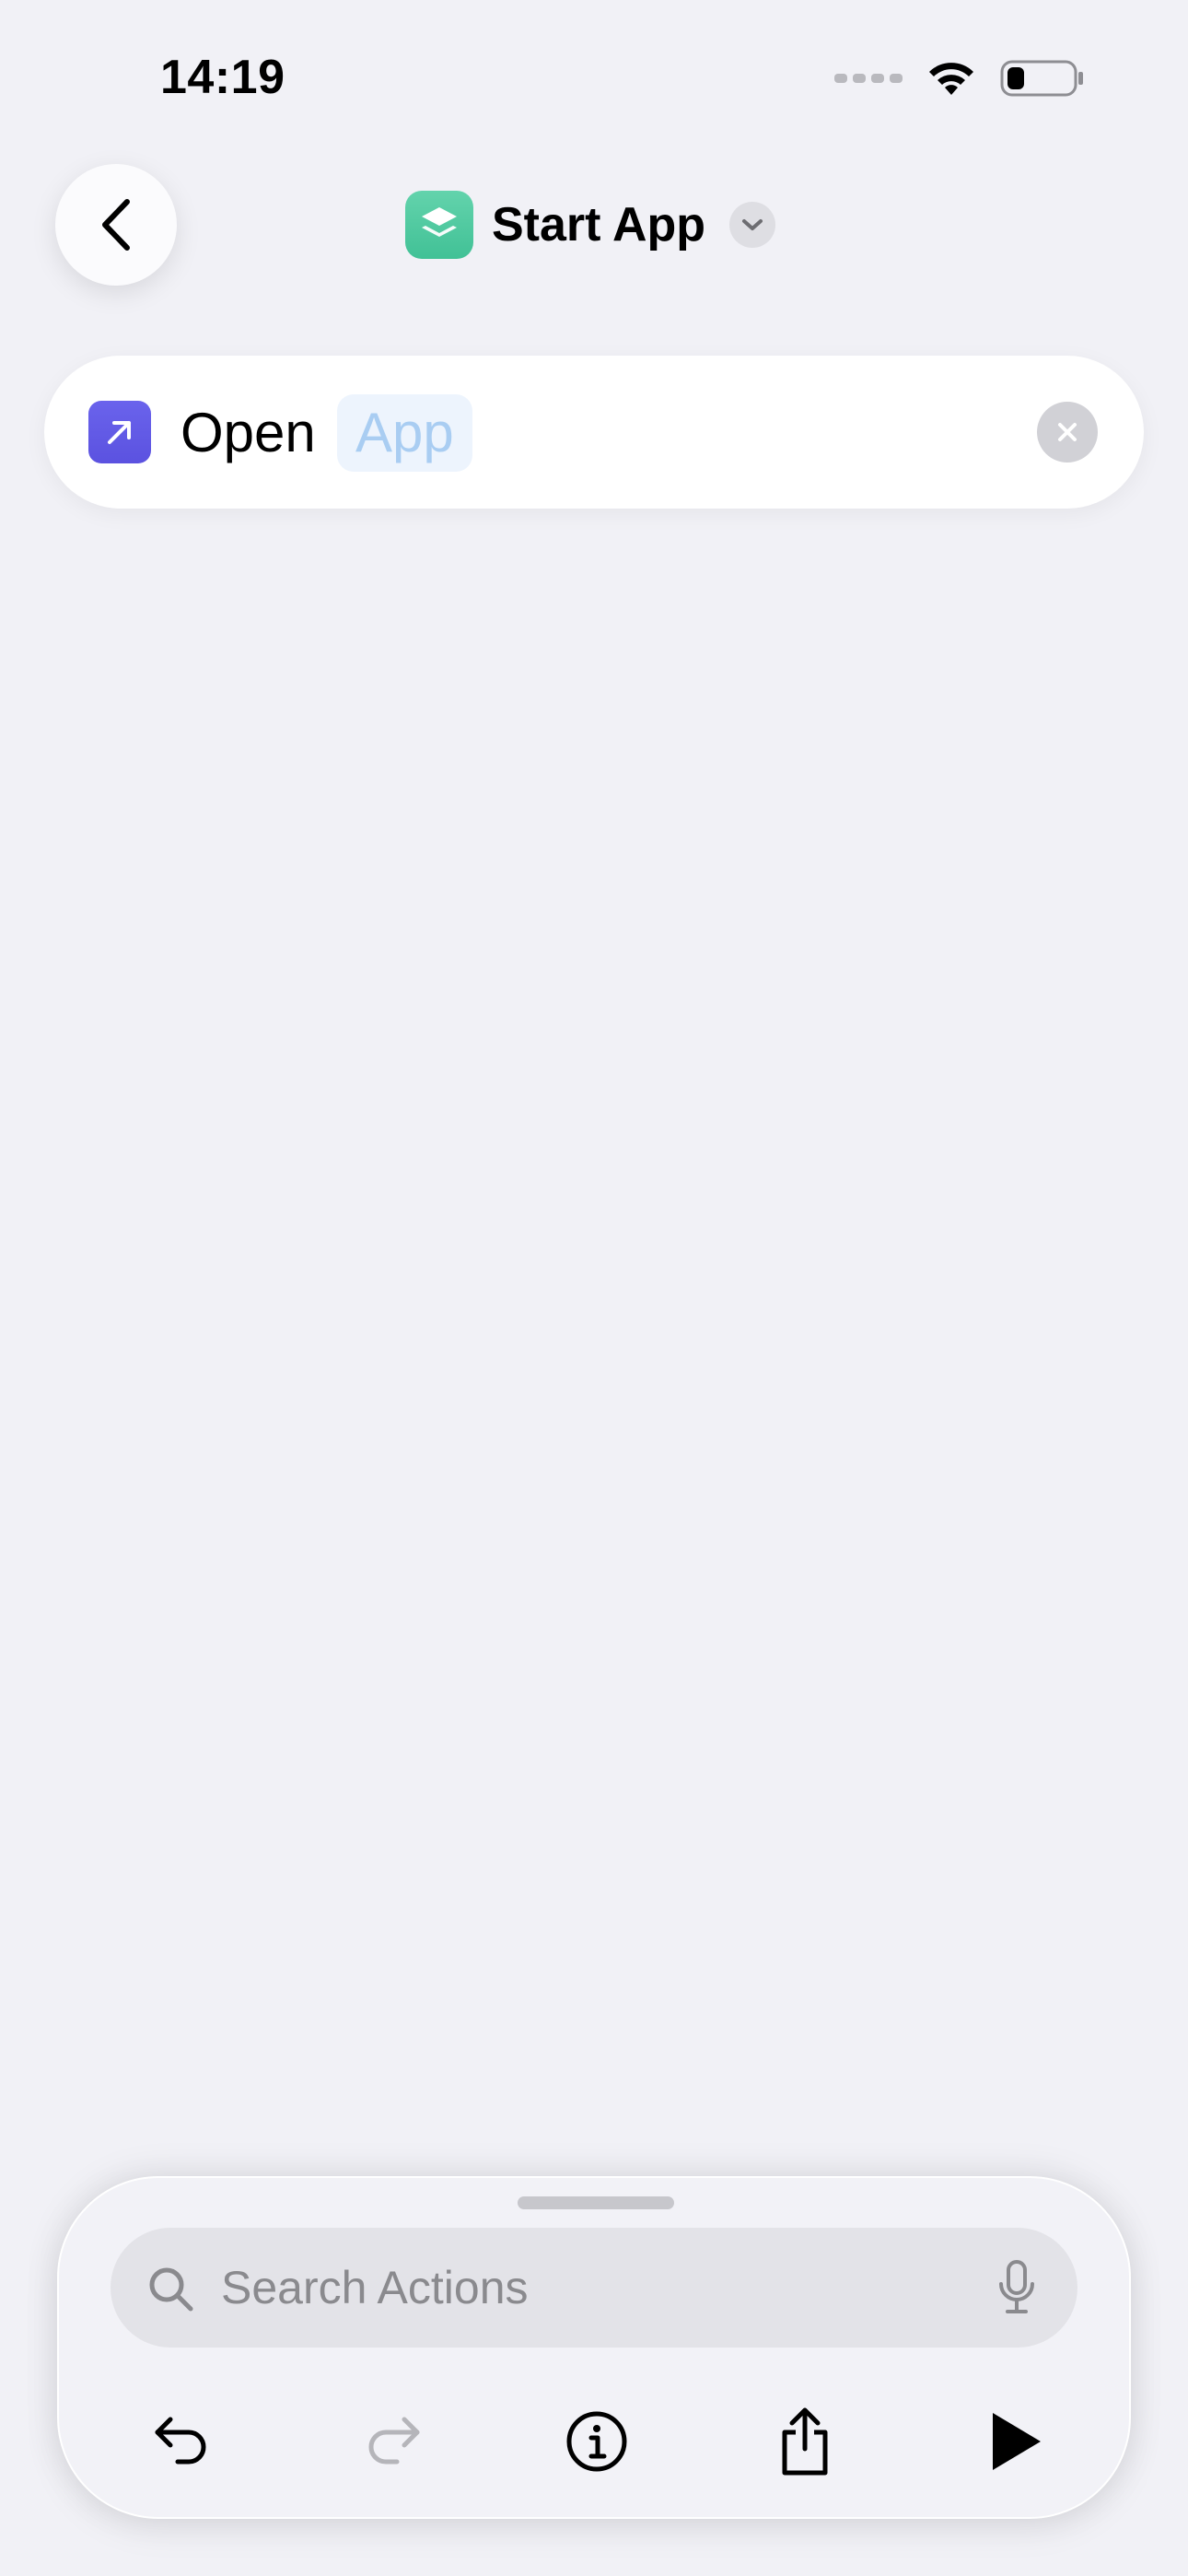 Image resolution: width=1188 pixels, height=2576 pixels. I want to click on run-button, so click(1015, 2441).